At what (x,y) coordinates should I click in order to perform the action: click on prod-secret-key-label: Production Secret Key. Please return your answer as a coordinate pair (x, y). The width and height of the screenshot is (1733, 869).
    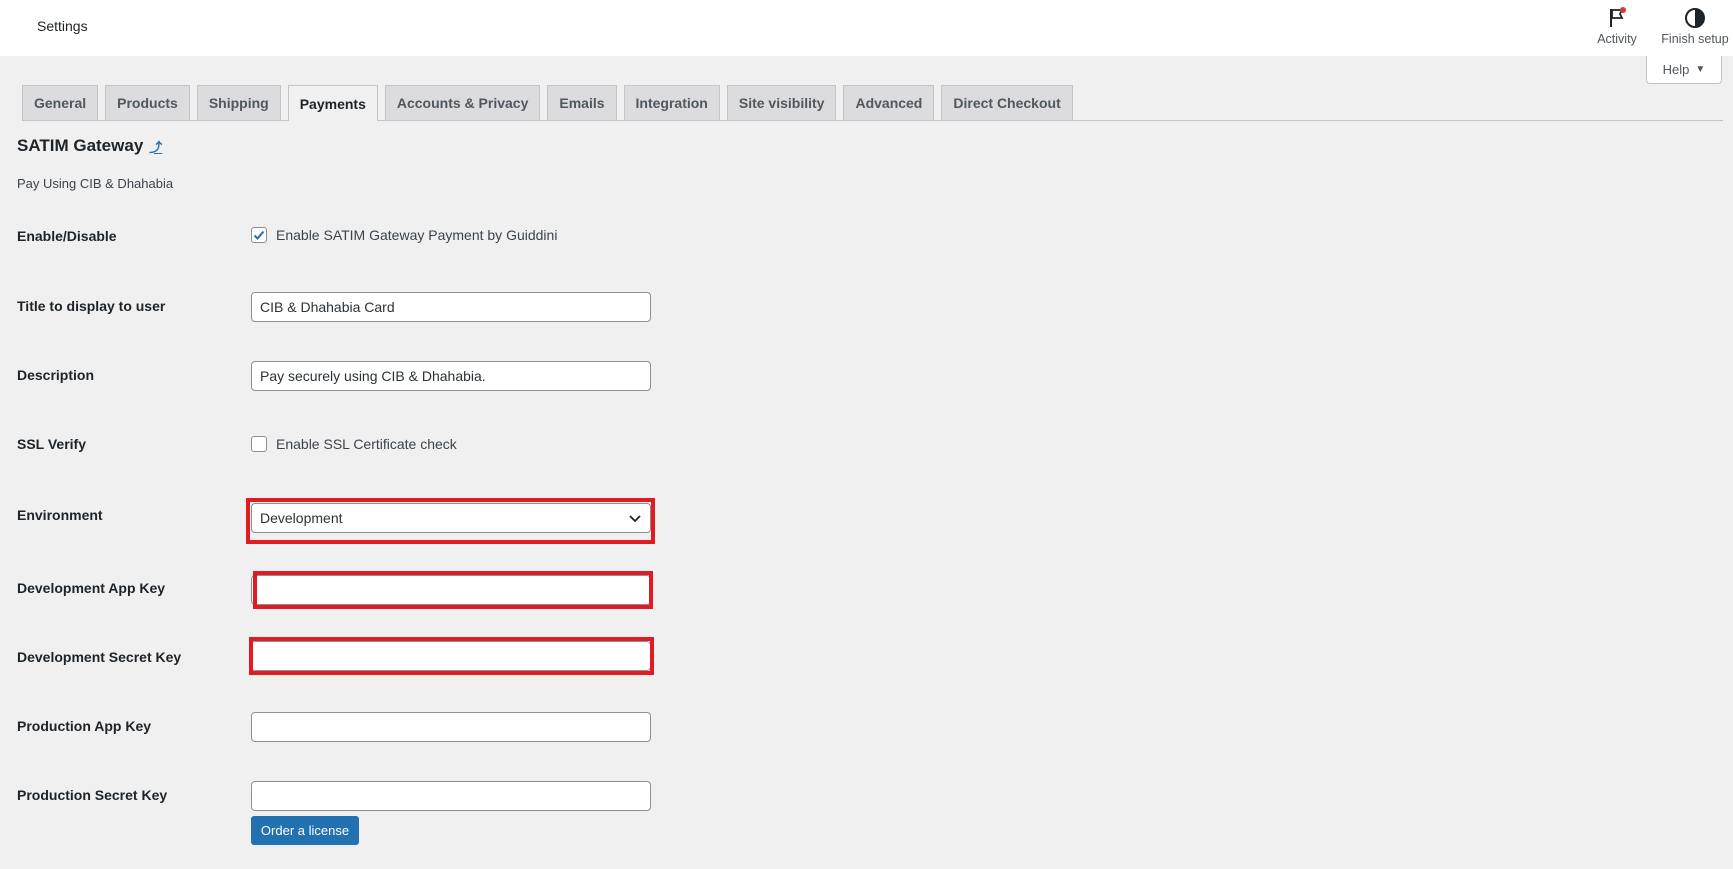
    Looking at the image, I should click on (92, 795).